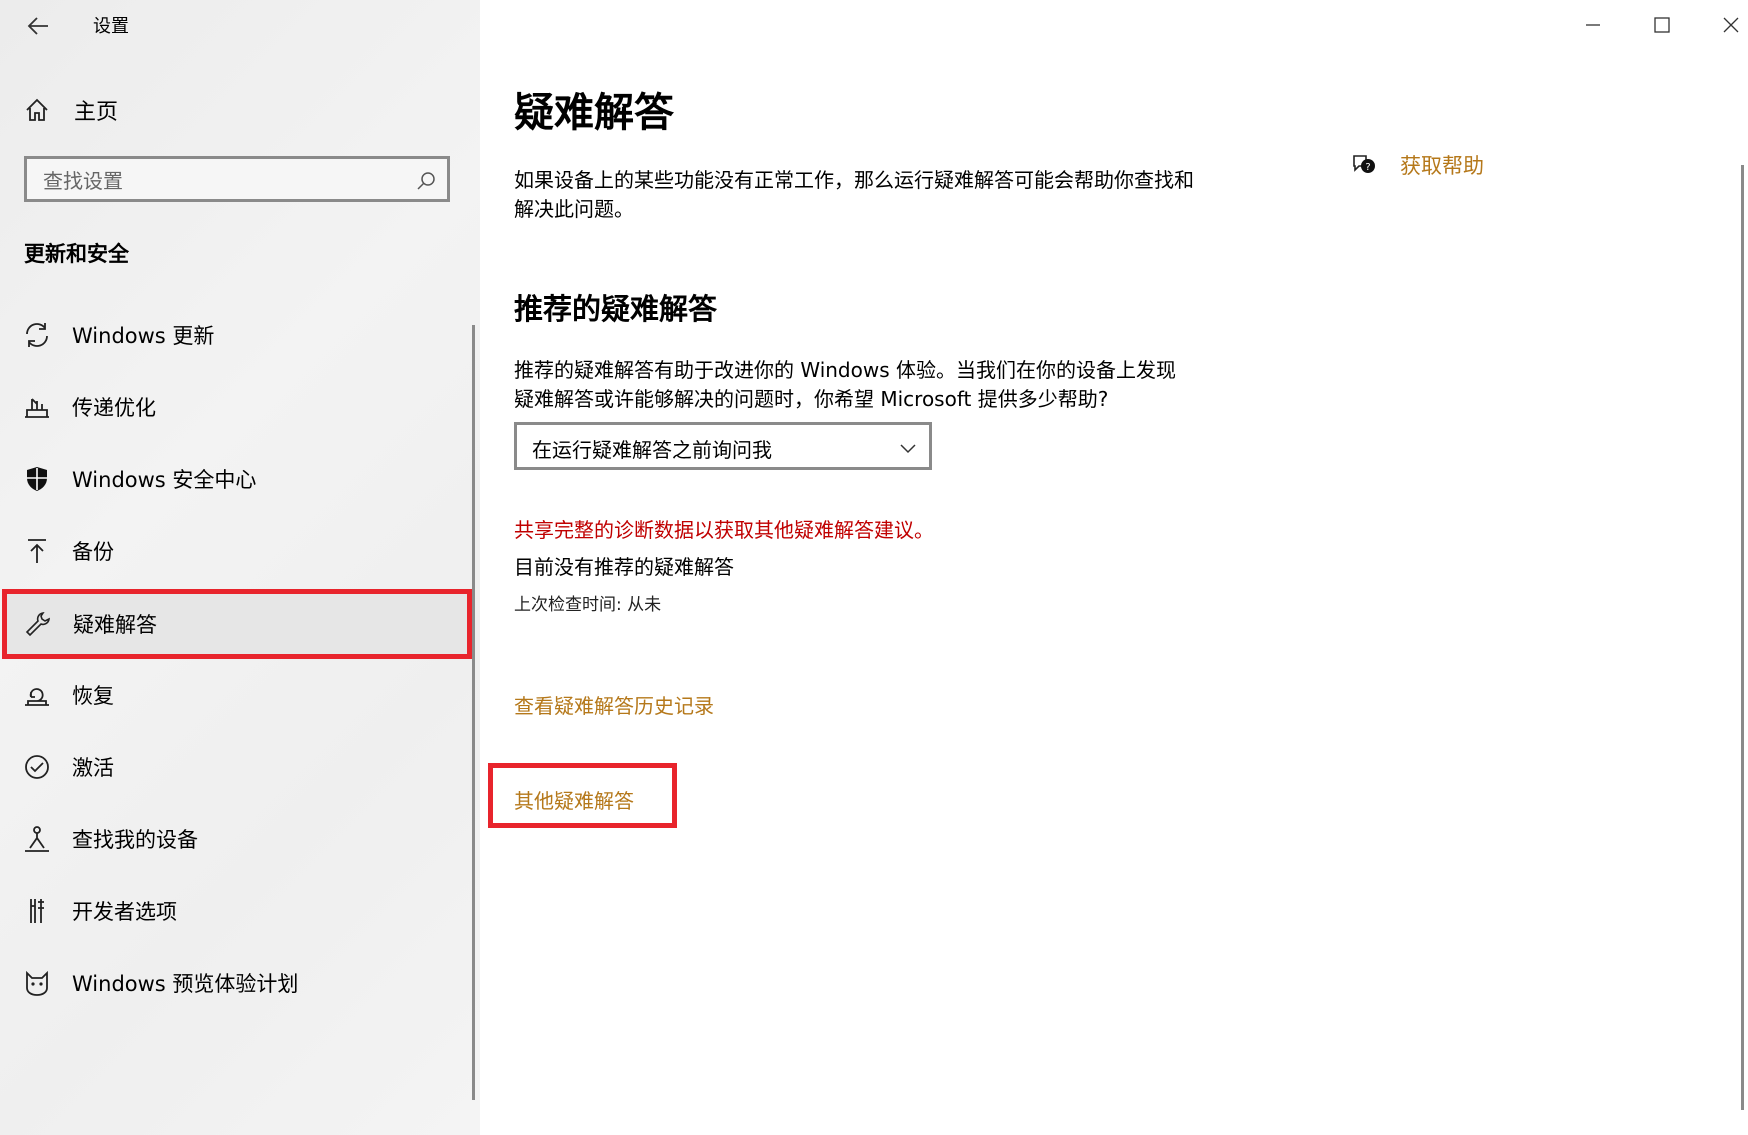  Describe the element at coordinates (1731, 25) in the screenshot. I see `close-icon` at that location.